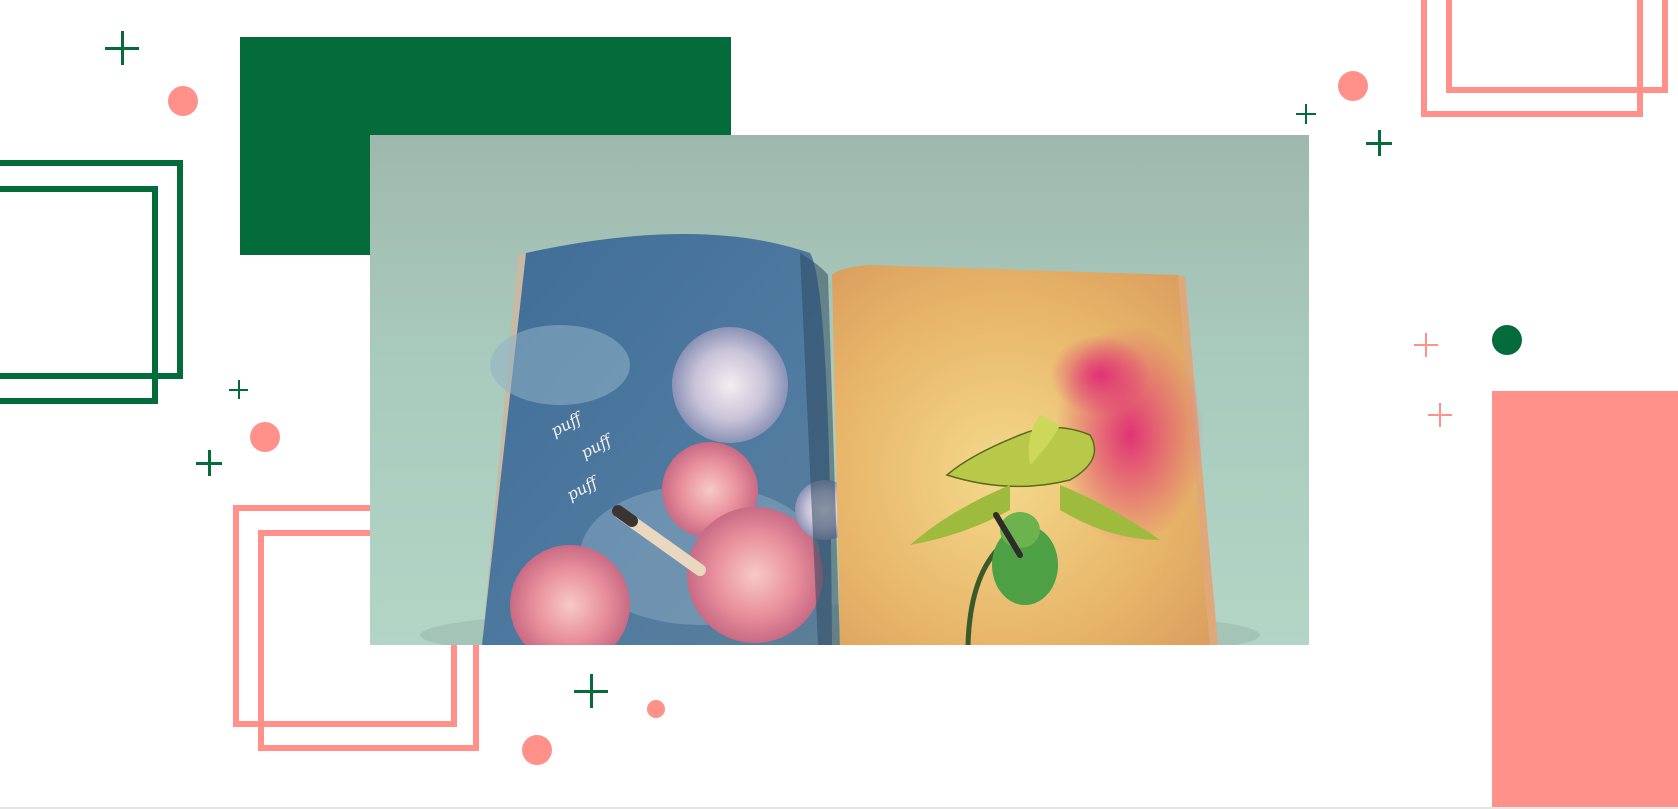  What do you see at coordinates (79, 295) in the screenshot?
I see `green-outline-frame` at bounding box center [79, 295].